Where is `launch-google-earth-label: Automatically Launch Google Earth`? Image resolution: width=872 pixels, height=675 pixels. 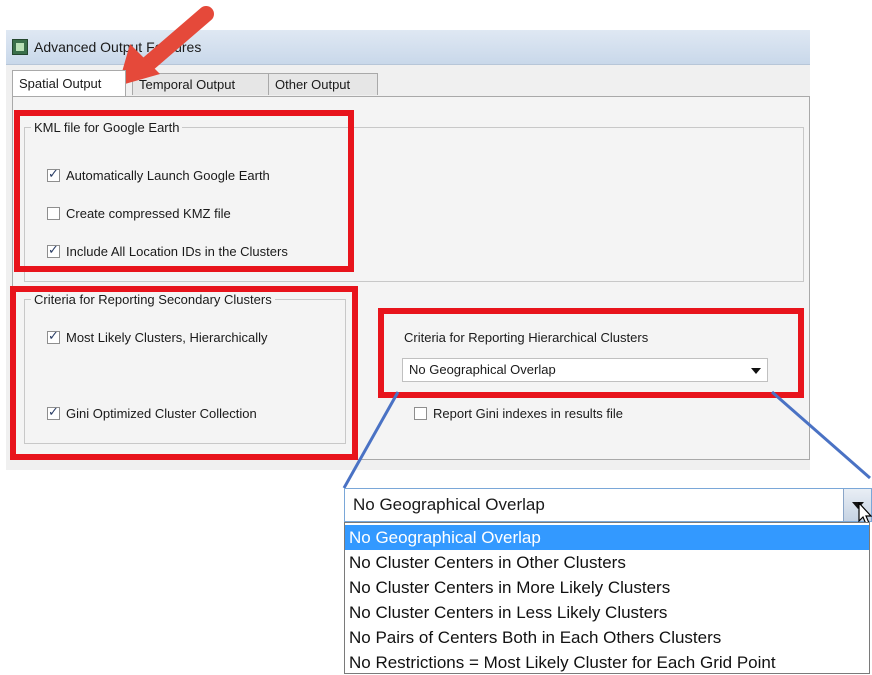 launch-google-earth-label: Automatically Launch Google Earth is located at coordinates (168, 175).